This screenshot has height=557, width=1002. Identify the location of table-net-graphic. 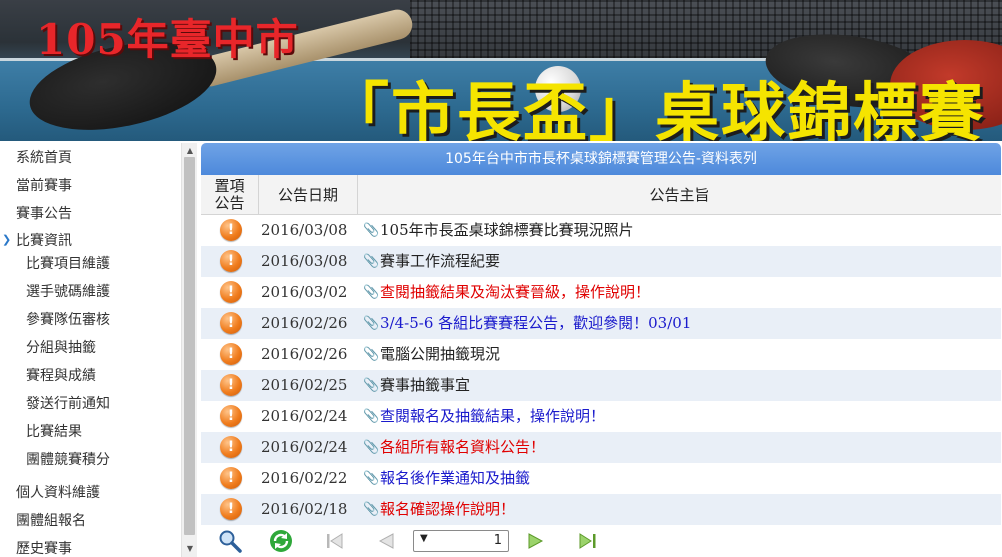
(706, 29).